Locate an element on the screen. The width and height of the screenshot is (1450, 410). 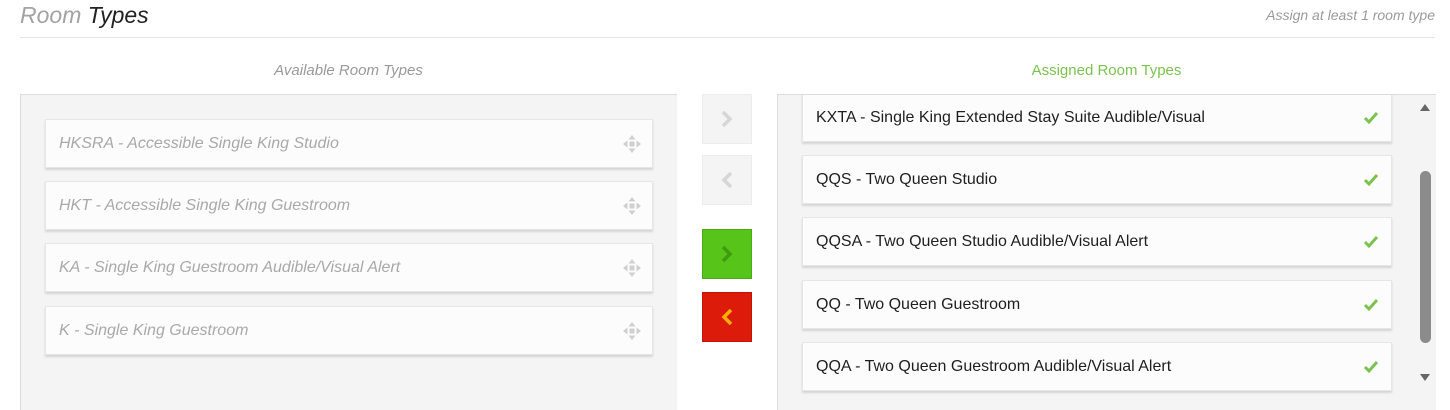
header-divider is located at coordinates (727, 37).